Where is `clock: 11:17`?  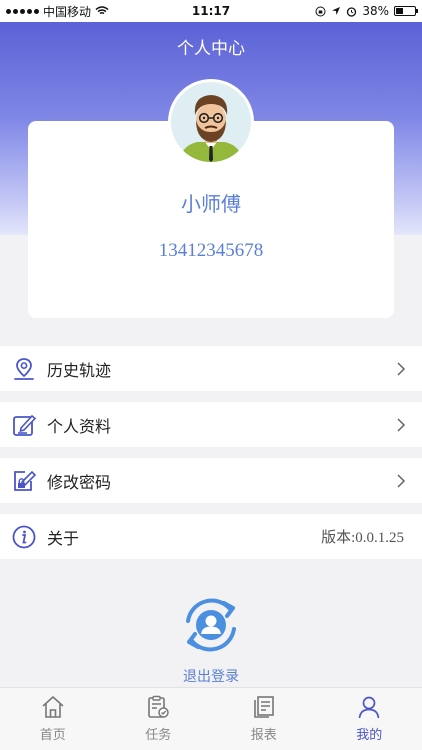 clock: 11:17 is located at coordinates (211, 11).